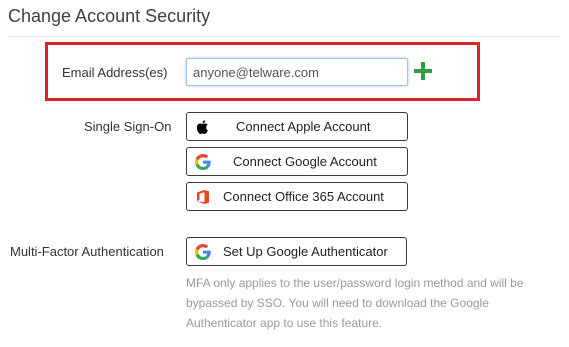  What do you see at coordinates (305, 251) in the screenshot?
I see `setup-google-authenticator-label: Set Up Google Authenticator` at bounding box center [305, 251].